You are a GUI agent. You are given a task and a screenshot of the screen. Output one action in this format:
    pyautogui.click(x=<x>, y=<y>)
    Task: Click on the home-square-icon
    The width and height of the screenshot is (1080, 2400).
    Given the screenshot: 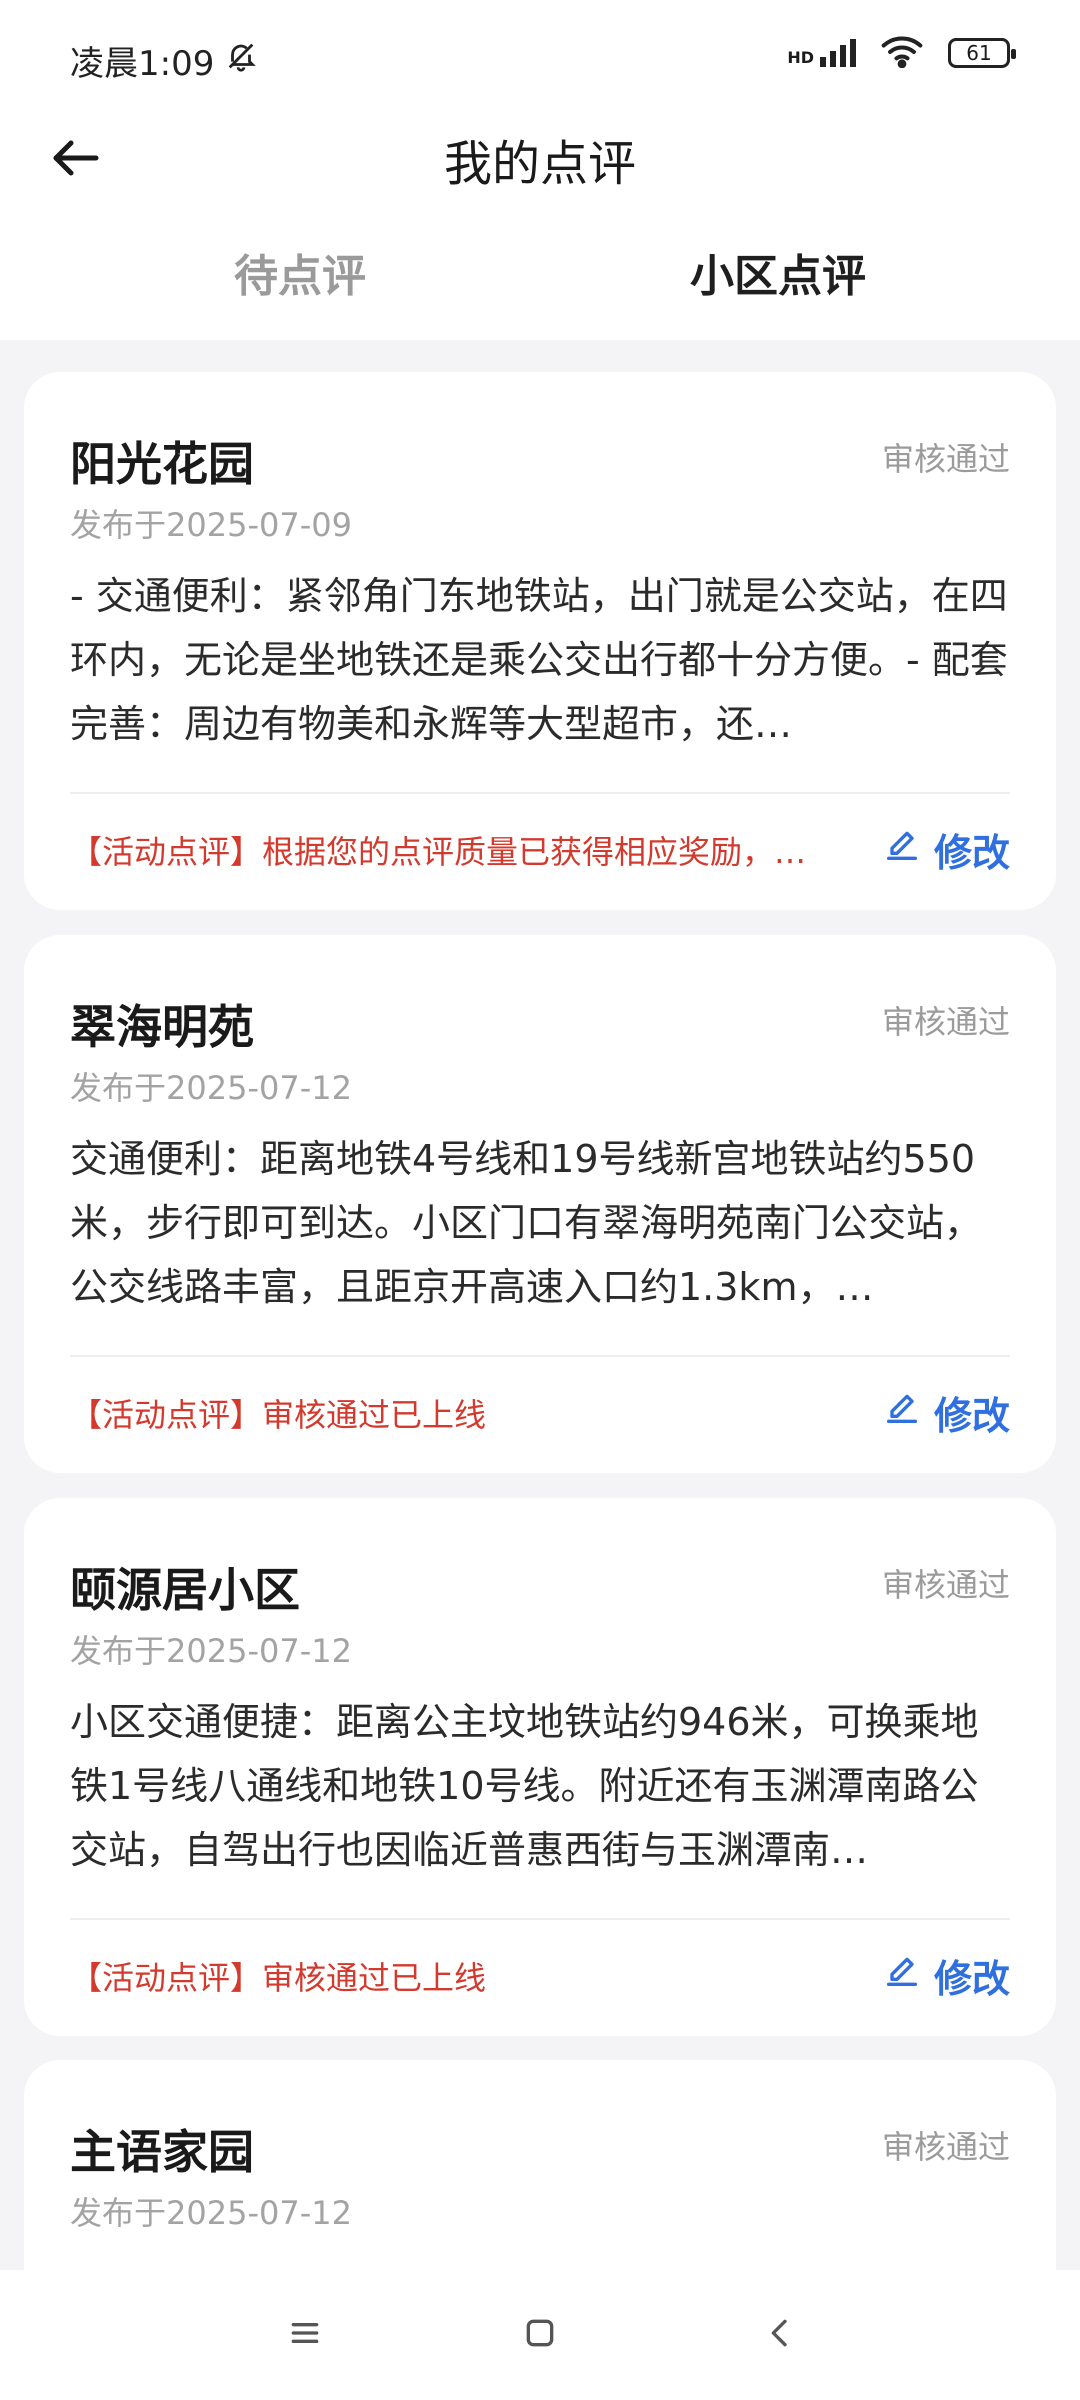 What is the action you would take?
    pyautogui.click(x=540, y=2335)
    